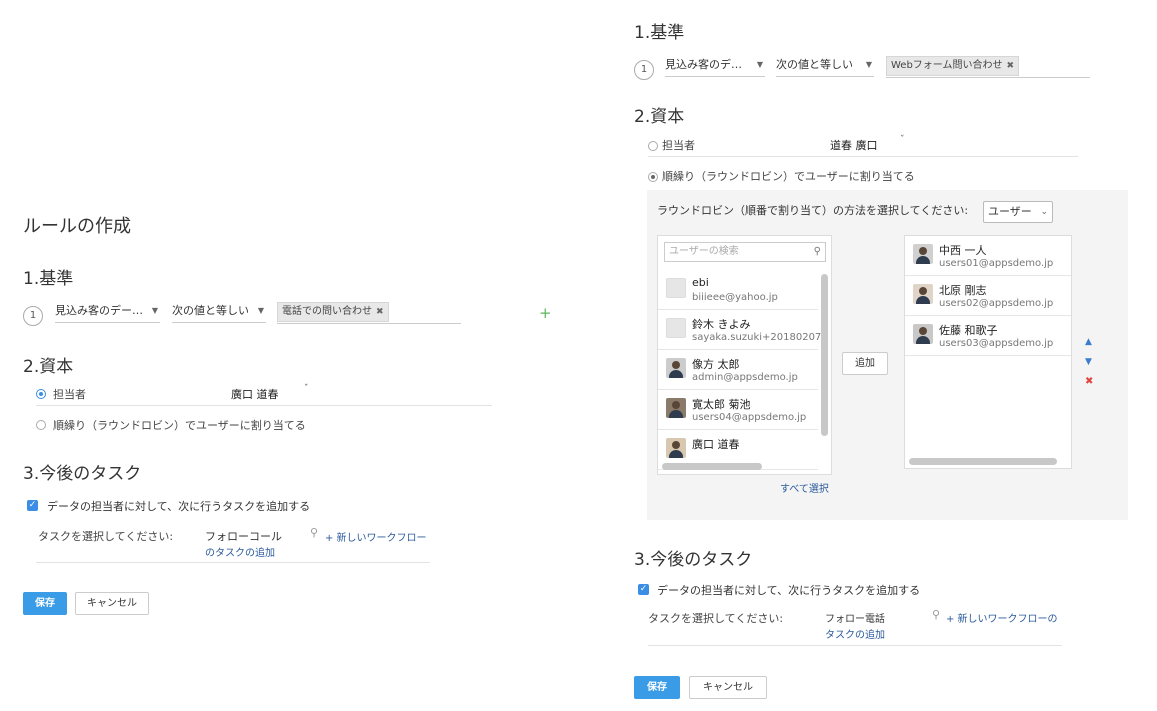 The height and width of the screenshot is (711, 1157). Describe the element at coordinates (1010, 211) in the screenshot. I see `method-select-value: ユーザー` at that location.